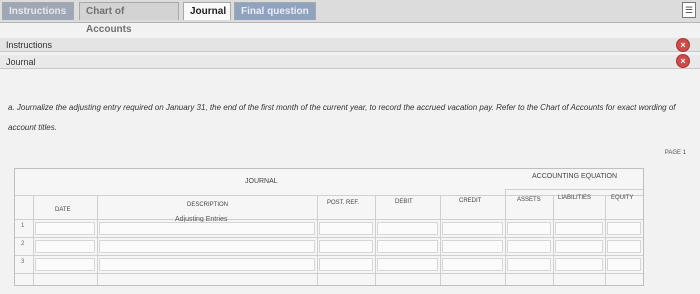  I want to click on column-header-date: DATE, so click(63, 210).